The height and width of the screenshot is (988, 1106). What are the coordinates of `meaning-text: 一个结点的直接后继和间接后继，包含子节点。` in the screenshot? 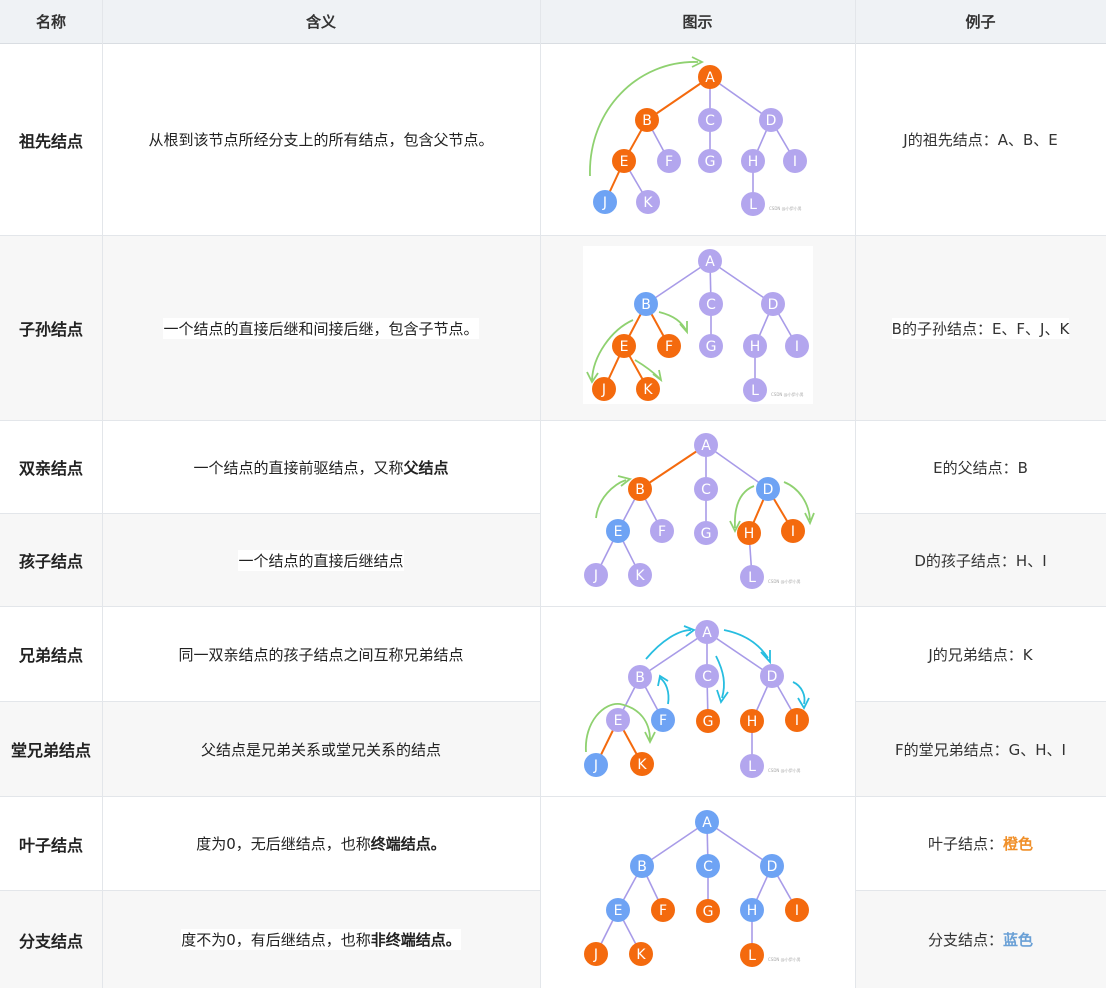 It's located at (321, 328).